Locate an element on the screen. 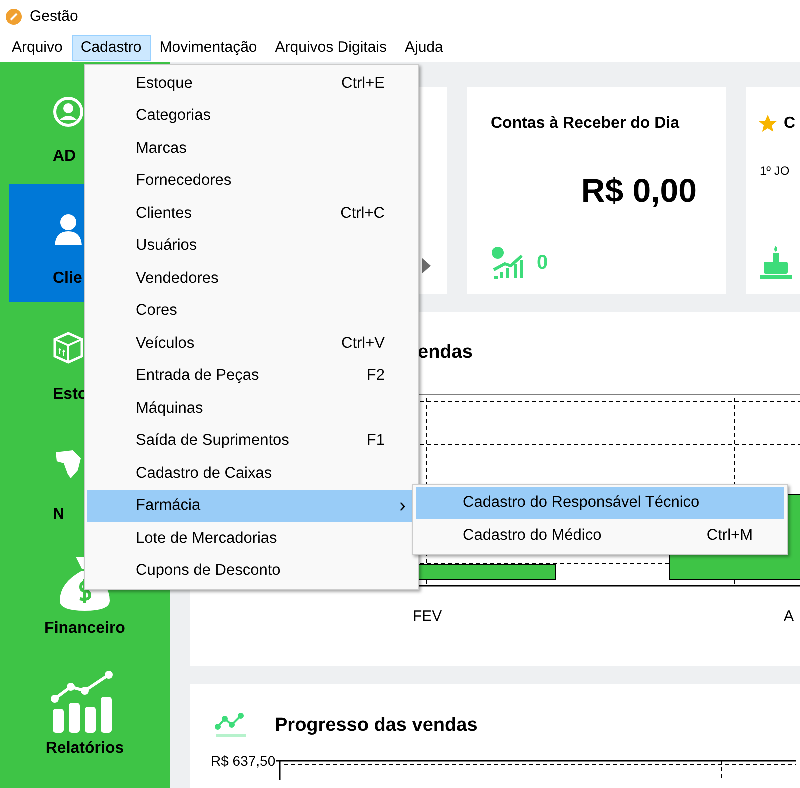  sidebar-label: N is located at coordinates (59, 515).